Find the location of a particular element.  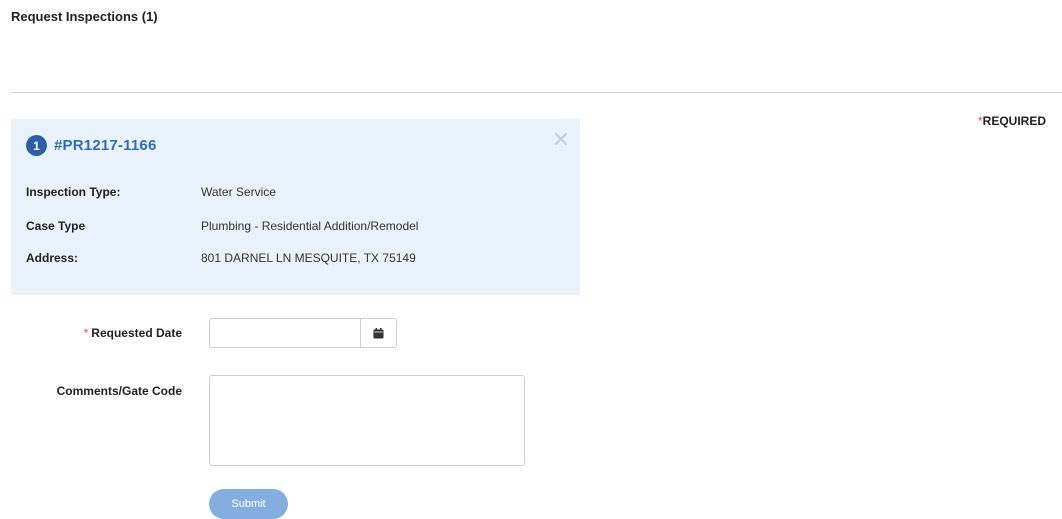

index-badge: 1 is located at coordinates (36, 145).